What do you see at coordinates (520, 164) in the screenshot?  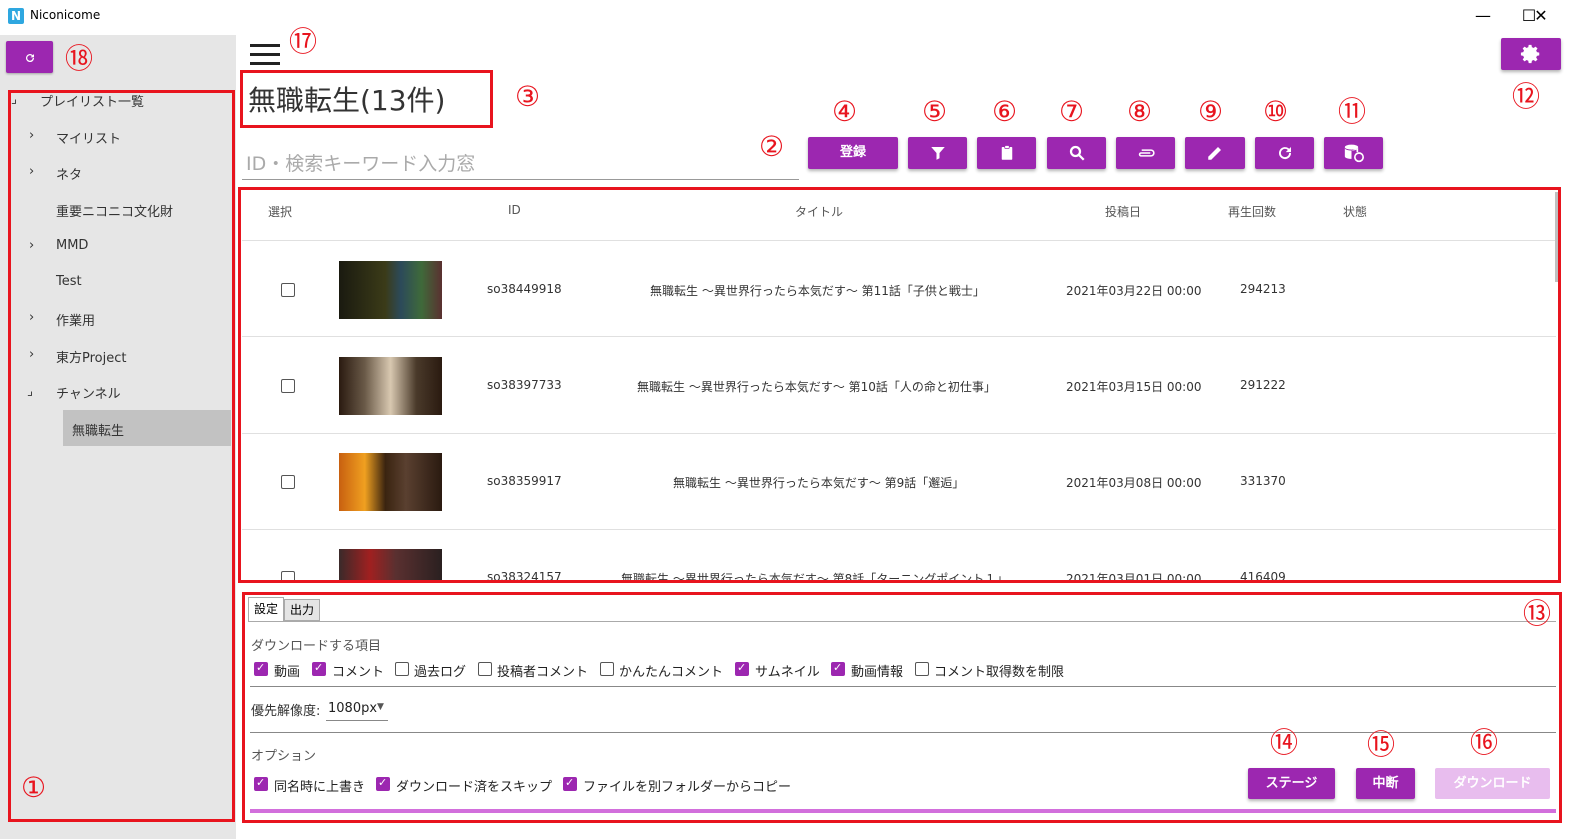 I see `search-input` at bounding box center [520, 164].